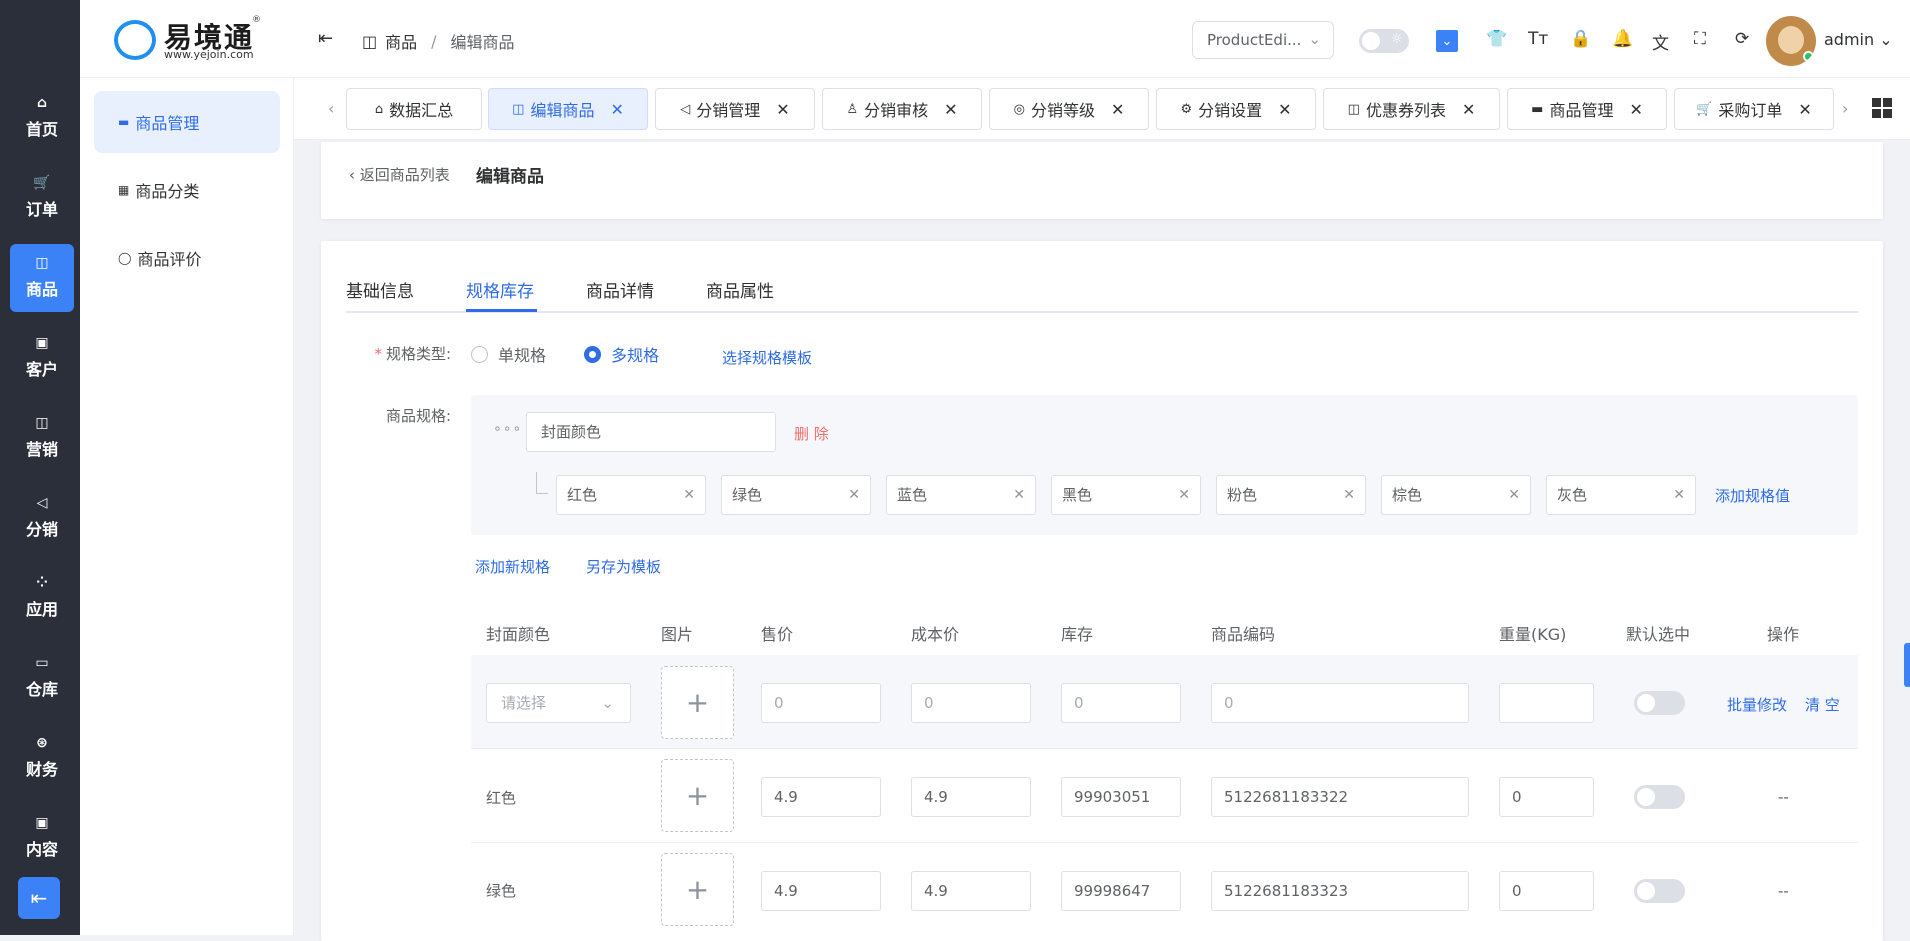  I want to click on rail-item-finance: ⊛ 财务, so click(42, 758).